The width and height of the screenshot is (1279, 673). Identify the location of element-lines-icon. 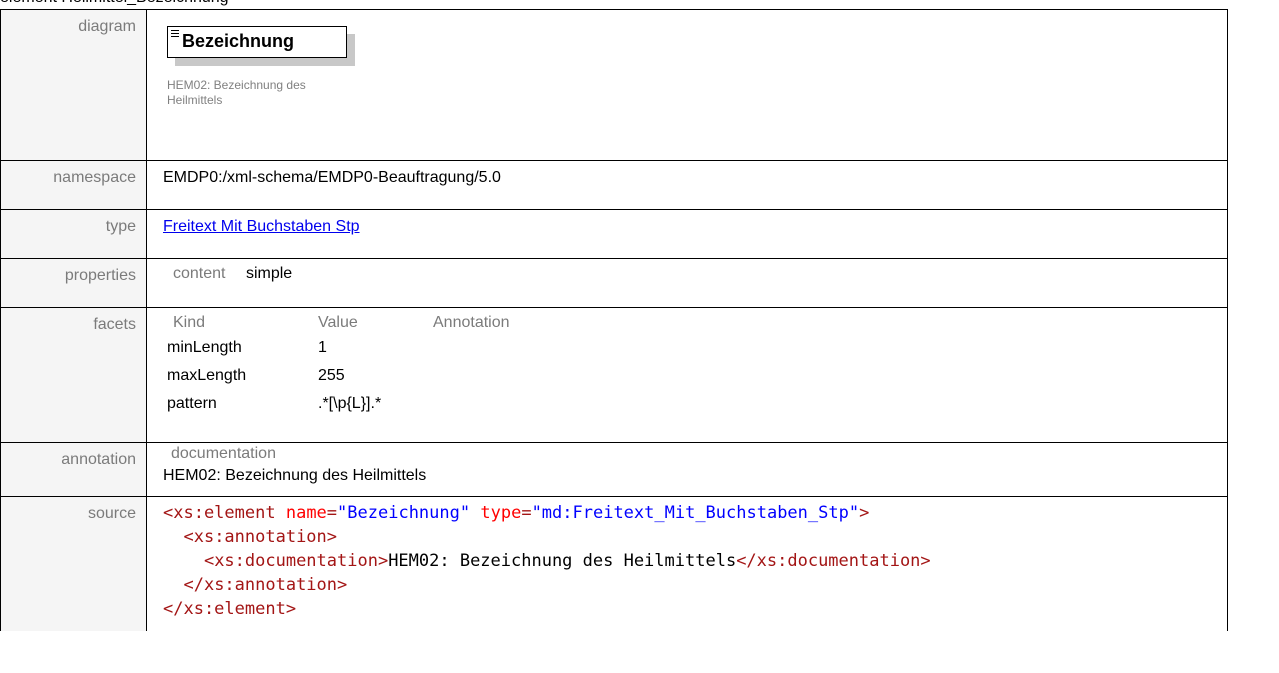
(175, 34).